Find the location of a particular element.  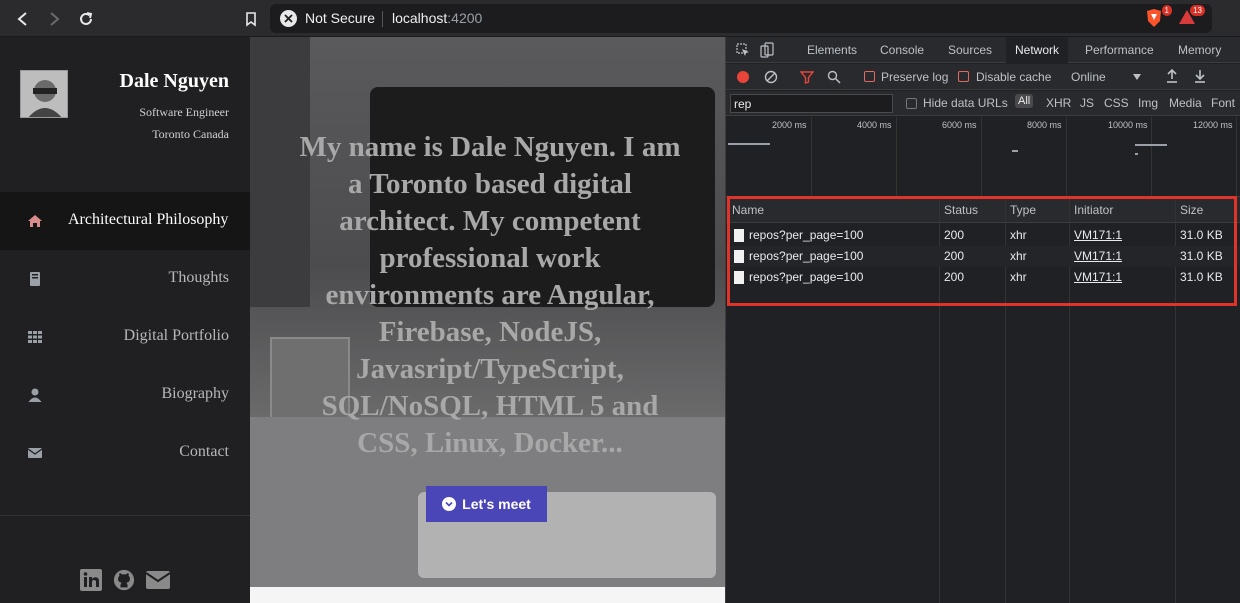

import-har-icon is located at coordinates (1172, 76).